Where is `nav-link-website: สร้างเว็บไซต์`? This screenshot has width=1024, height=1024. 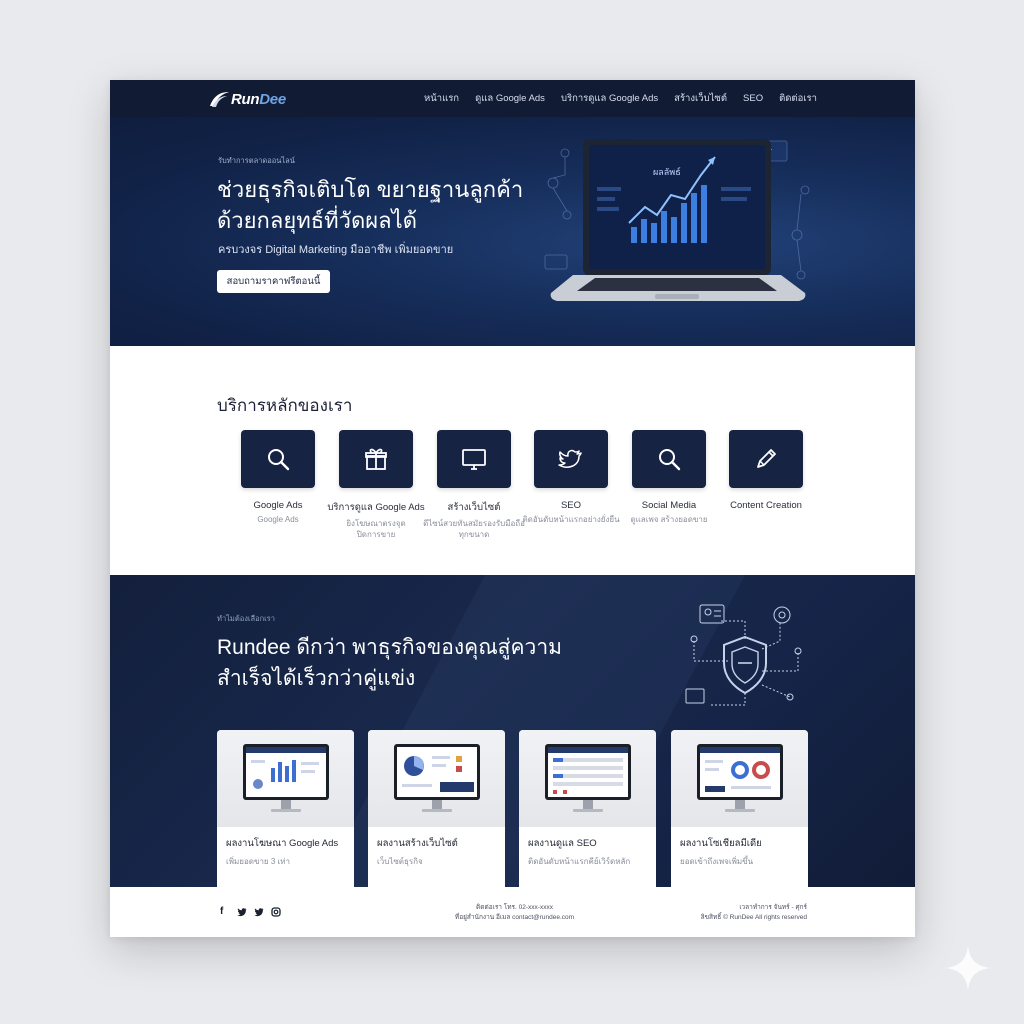
nav-link-website: สร้างเว็บไซต์ is located at coordinates (700, 98).